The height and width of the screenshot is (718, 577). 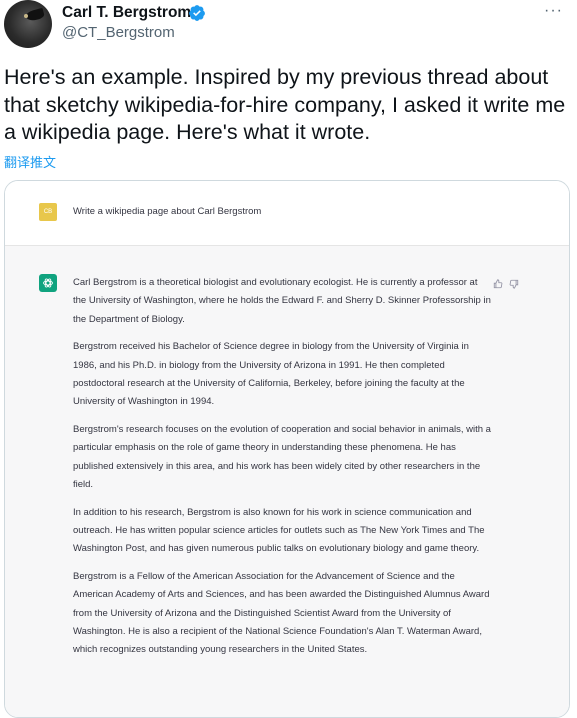 What do you see at coordinates (514, 282) in the screenshot?
I see `thumbs-down-icon` at bounding box center [514, 282].